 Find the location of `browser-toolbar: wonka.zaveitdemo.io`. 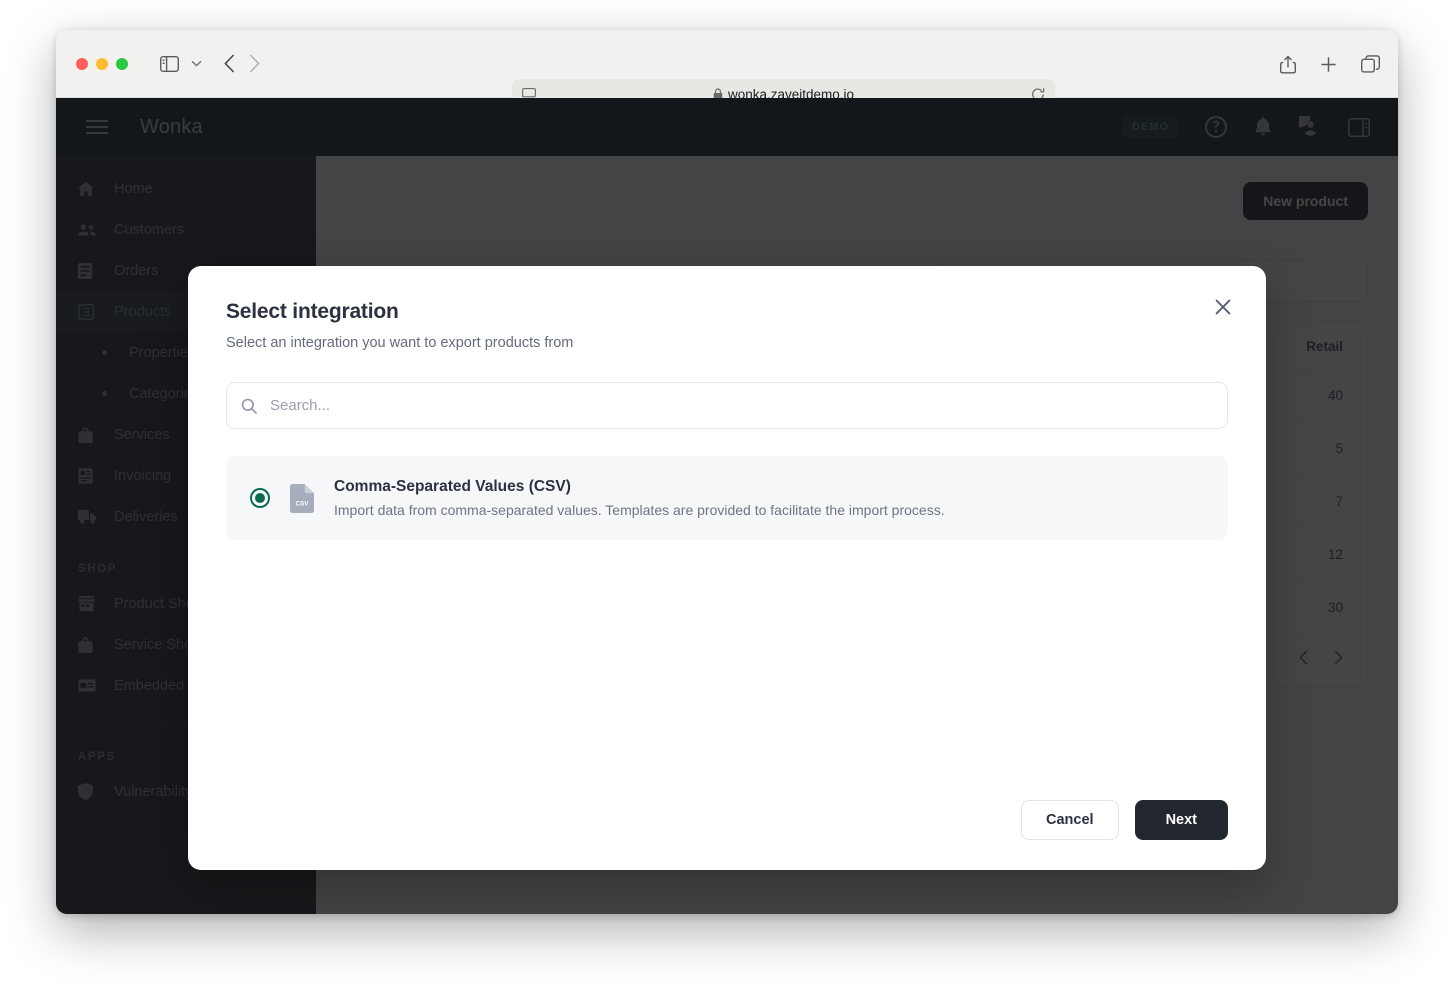

browser-toolbar: wonka.zaveitdemo.io is located at coordinates (727, 69).